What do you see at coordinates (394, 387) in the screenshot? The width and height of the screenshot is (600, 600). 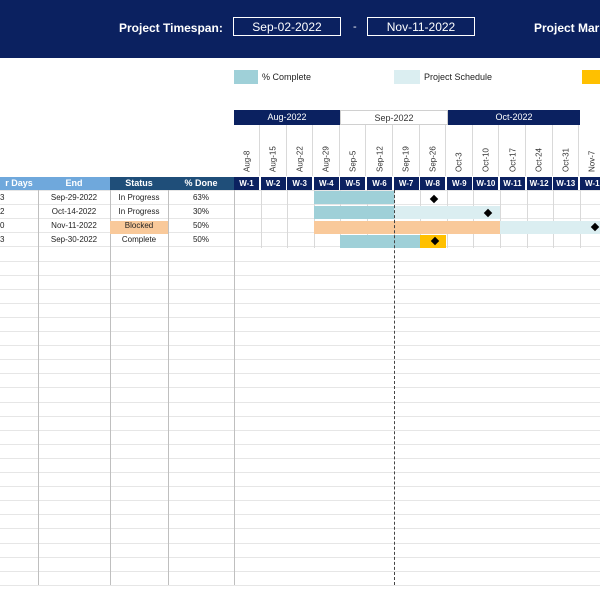 I see `today-line` at bounding box center [394, 387].